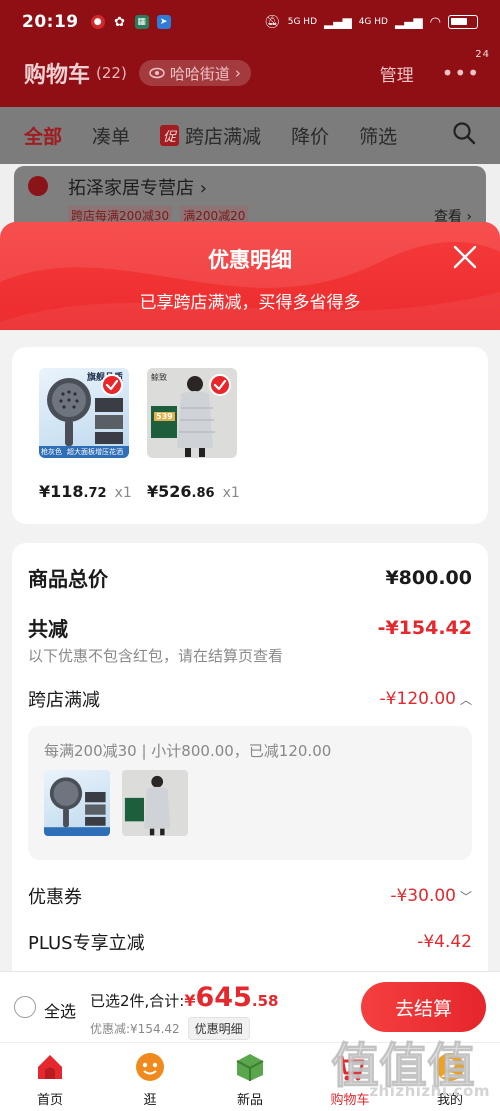 The image size is (500, 1111). What do you see at coordinates (272, 22) in the screenshot?
I see `mute-icon: 🔕︎` at bounding box center [272, 22].